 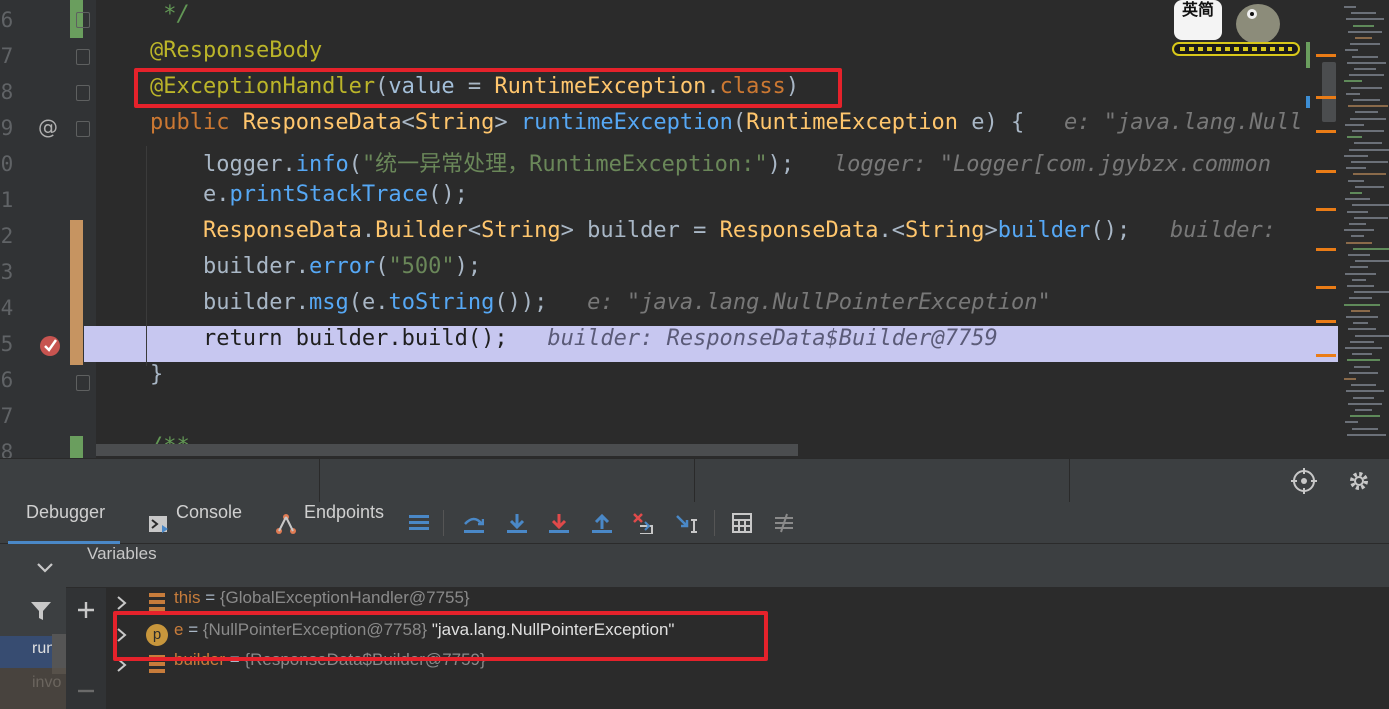 I want to click on code-token: .<, so click(x=892, y=230).